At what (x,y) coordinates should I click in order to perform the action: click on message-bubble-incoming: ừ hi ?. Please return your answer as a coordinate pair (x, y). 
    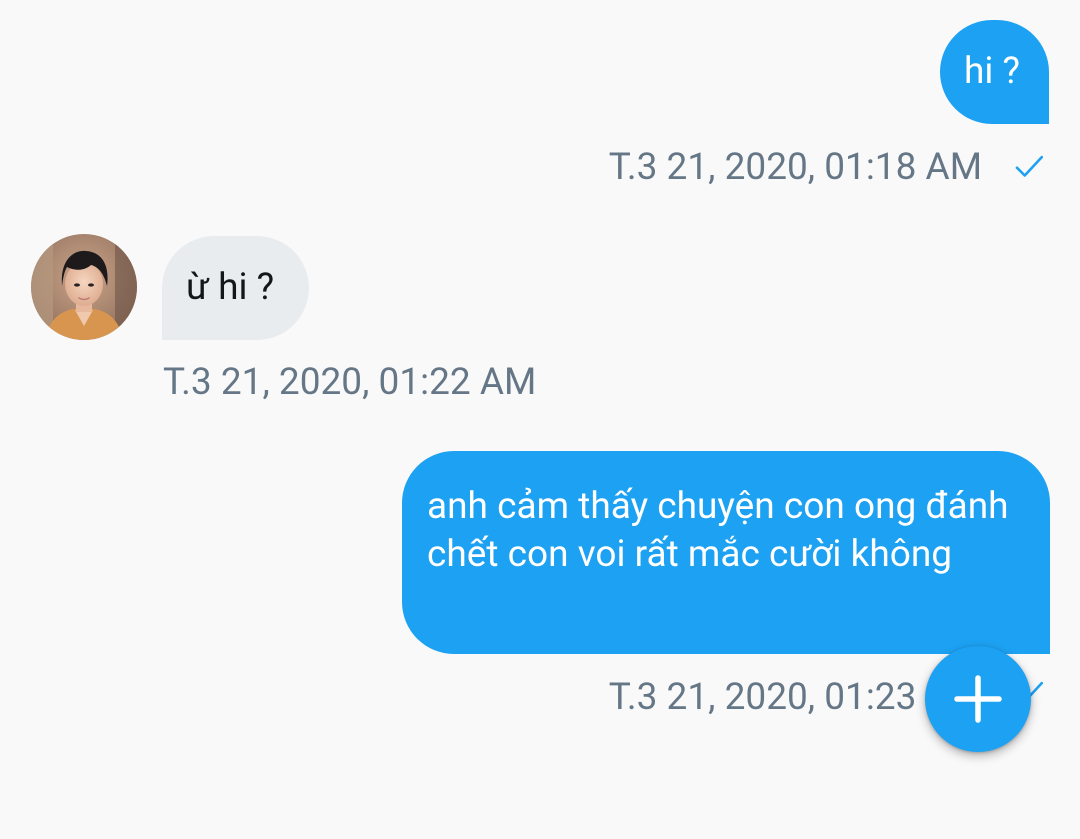
    Looking at the image, I should click on (235, 288).